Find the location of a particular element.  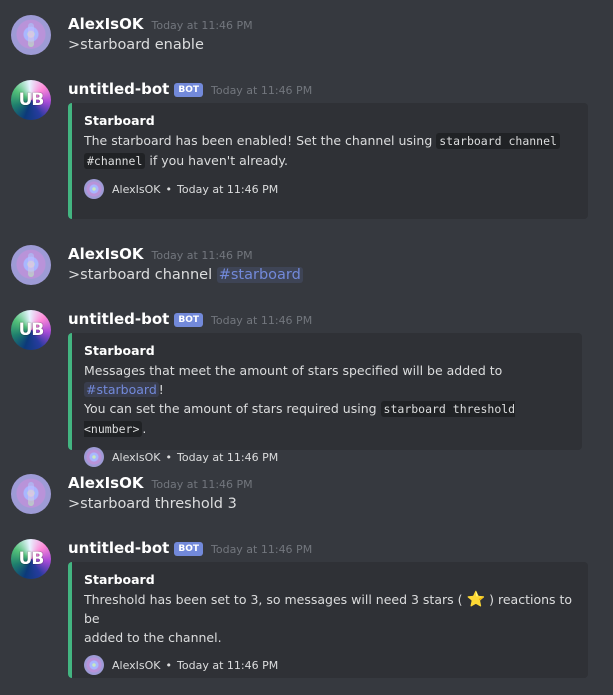

inline-code: #channel is located at coordinates (115, 161).